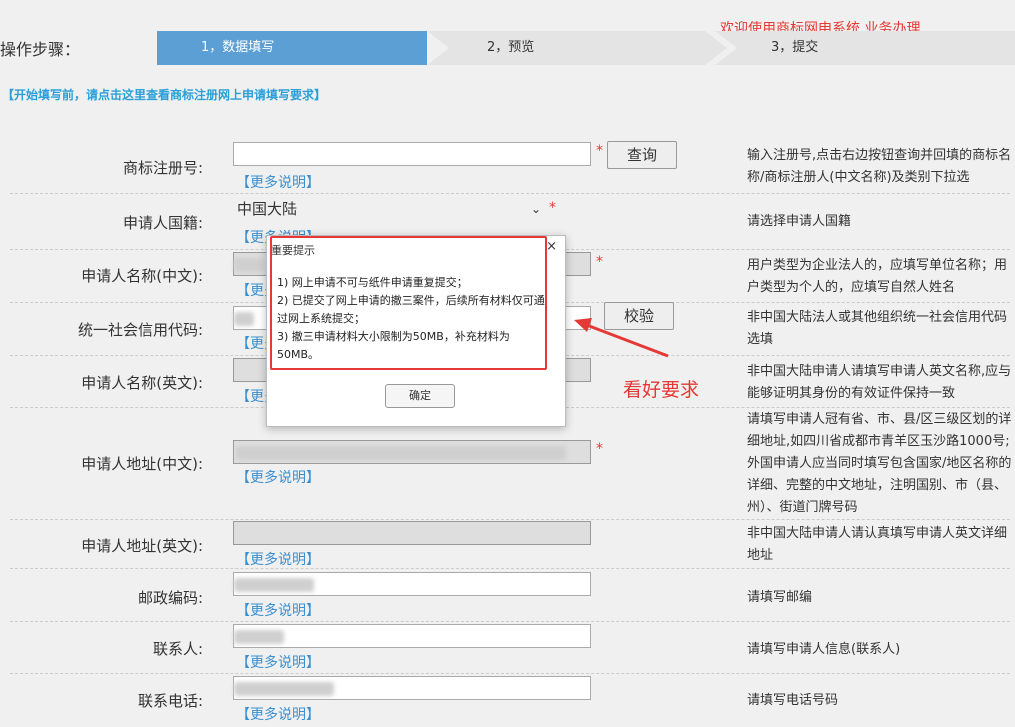  What do you see at coordinates (820, 26) in the screenshot?
I see `scrolling-notice: 欢迎使用商标网申系统 业务办理` at bounding box center [820, 26].